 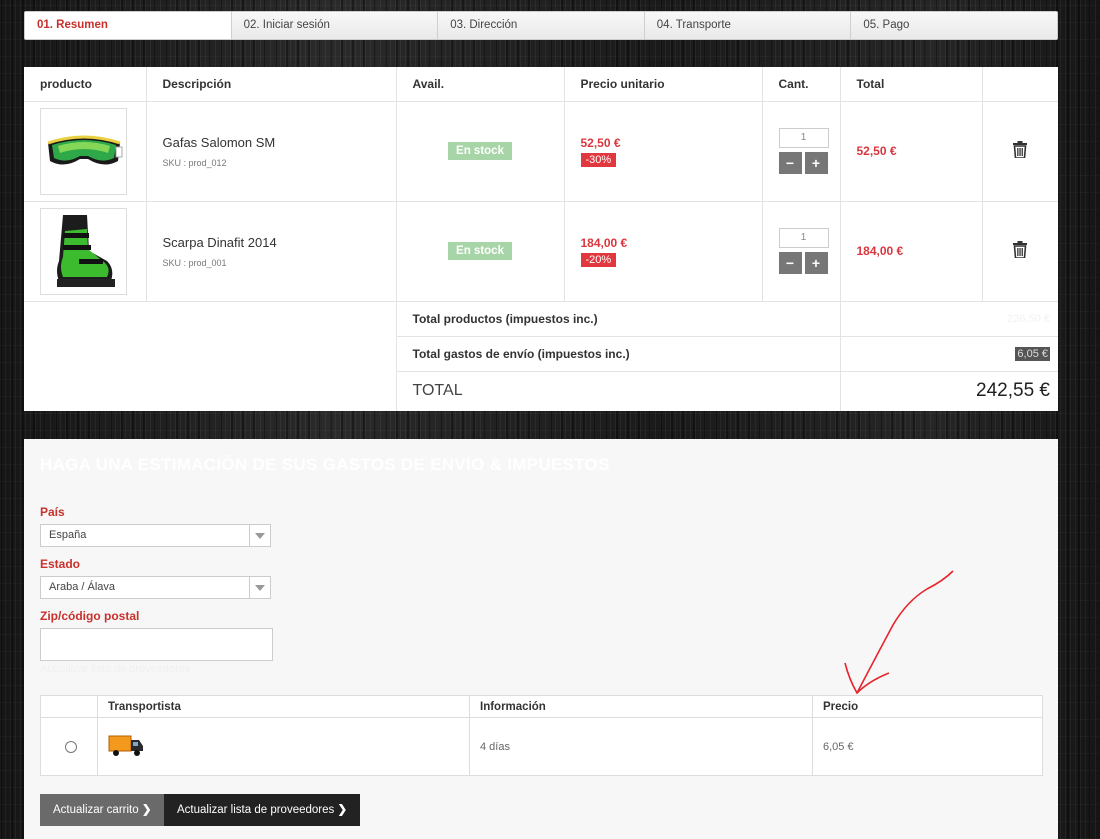 What do you see at coordinates (155, 535) in the screenshot?
I see `country-select: España` at bounding box center [155, 535].